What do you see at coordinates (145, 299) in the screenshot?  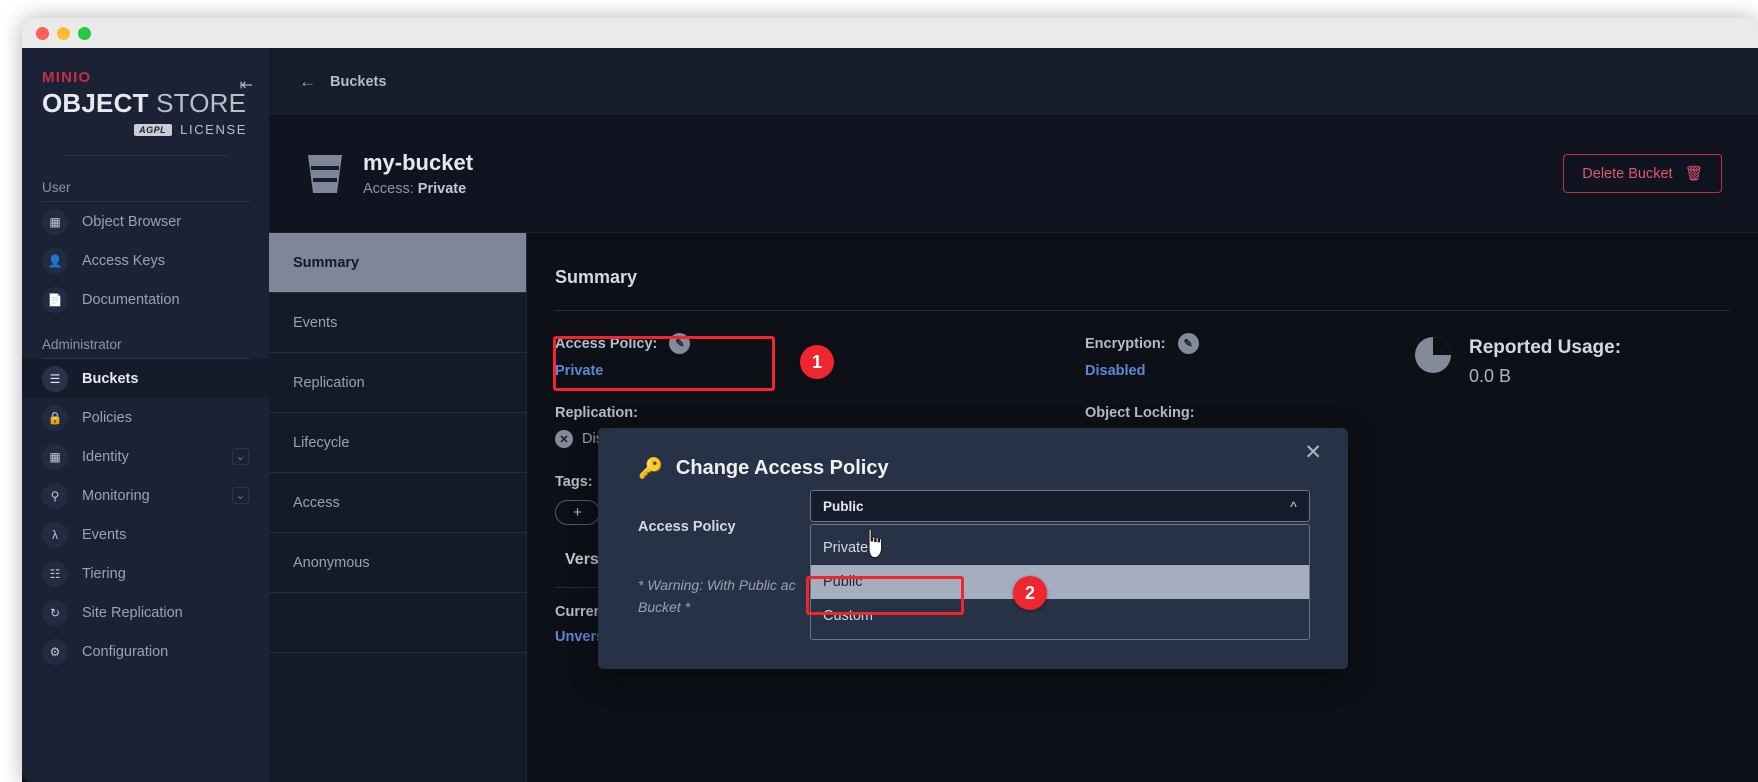 I see `sidebar-item-documentation: 📄 Documentation` at bounding box center [145, 299].